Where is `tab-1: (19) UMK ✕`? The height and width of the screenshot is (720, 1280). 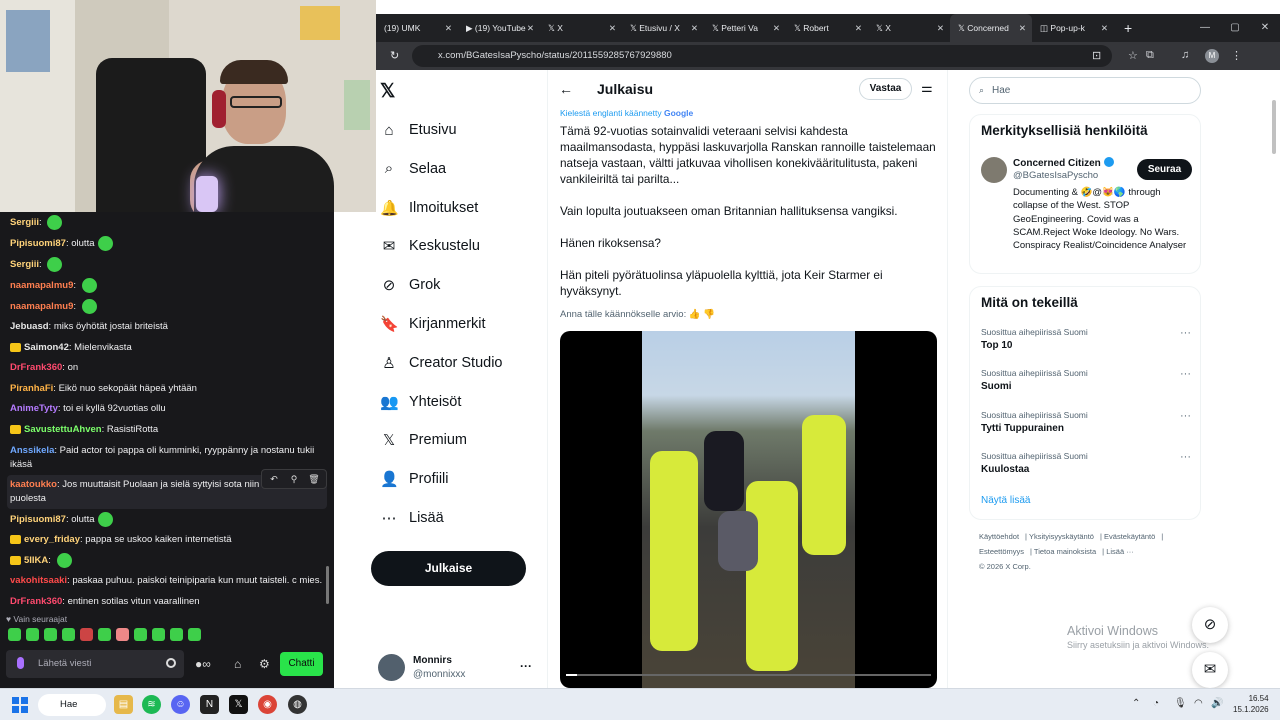 tab-1: (19) UMK ✕ is located at coordinates (417, 28).